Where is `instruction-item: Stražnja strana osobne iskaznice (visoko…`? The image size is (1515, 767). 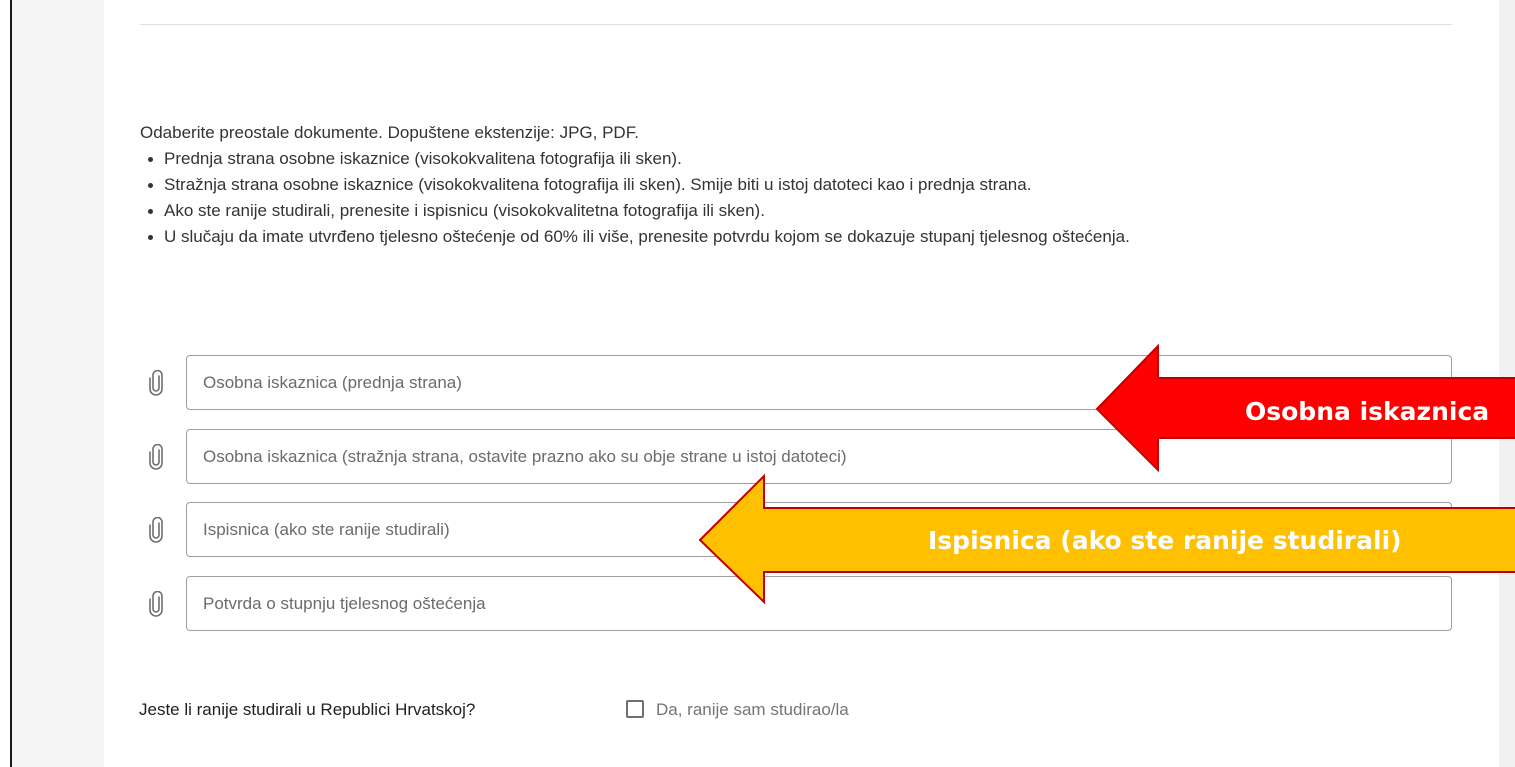
instruction-item: Stražnja strana osobne iskaznice (visoko… is located at coordinates (794, 185).